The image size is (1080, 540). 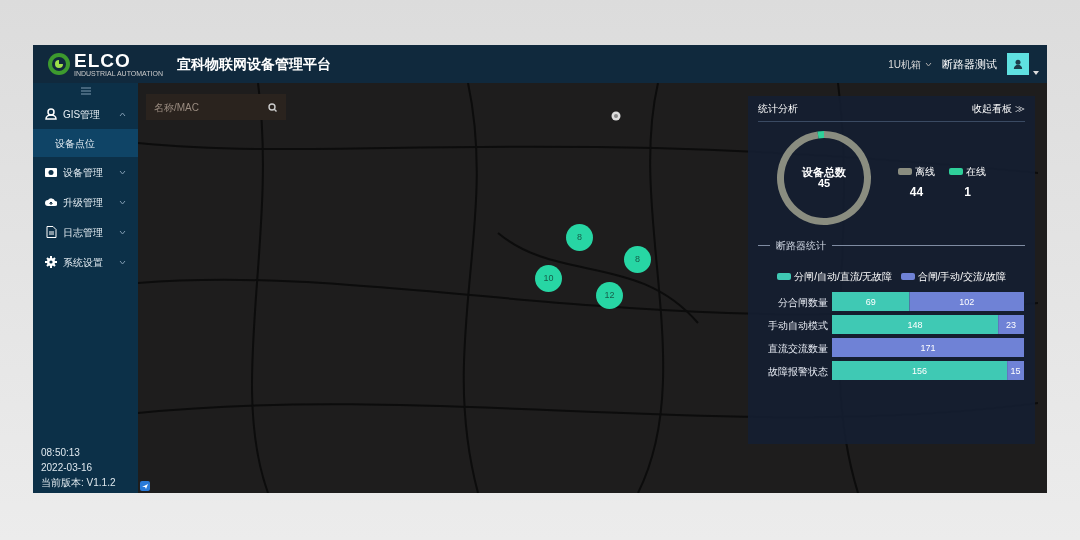 What do you see at coordinates (969, 64) in the screenshot?
I see `user-name: 断路器测试` at bounding box center [969, 64].